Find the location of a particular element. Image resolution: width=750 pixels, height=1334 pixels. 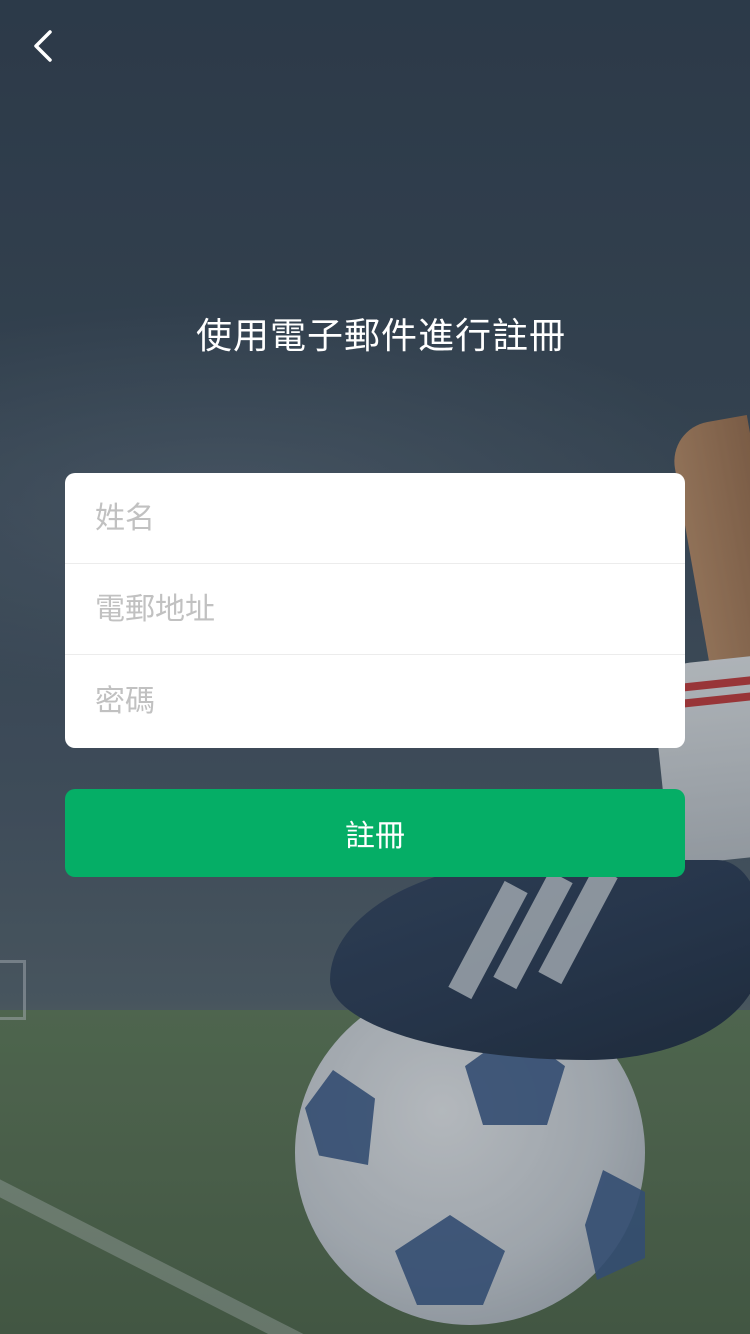

email-field-row is located at coordinates (375, 609).